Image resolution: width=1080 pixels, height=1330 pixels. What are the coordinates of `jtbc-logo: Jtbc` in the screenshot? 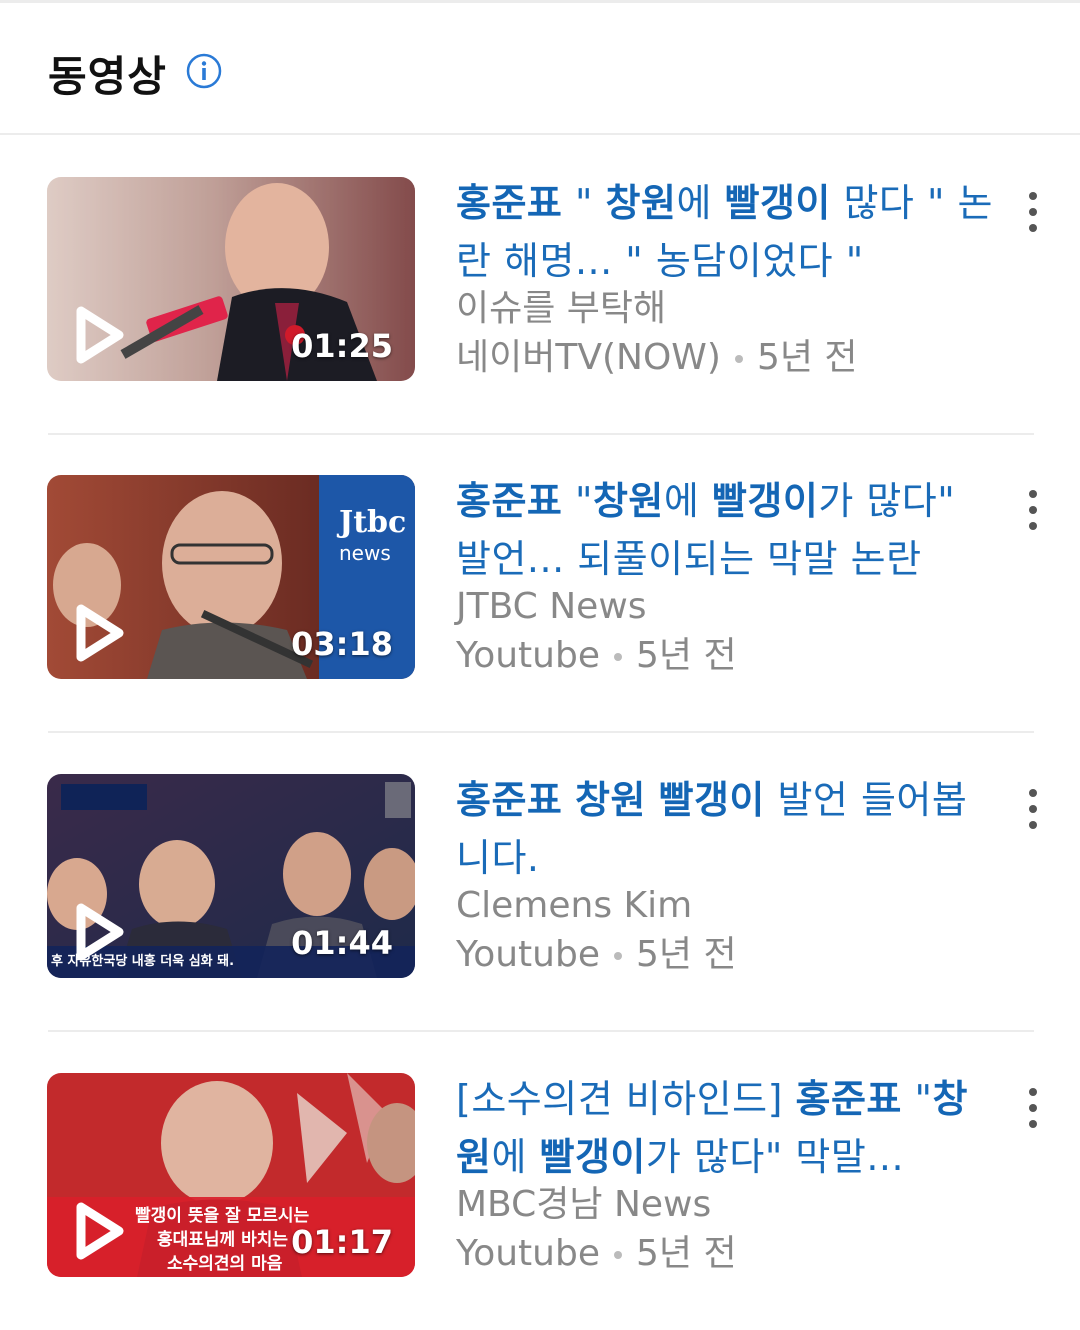 It's located at (373, 522).